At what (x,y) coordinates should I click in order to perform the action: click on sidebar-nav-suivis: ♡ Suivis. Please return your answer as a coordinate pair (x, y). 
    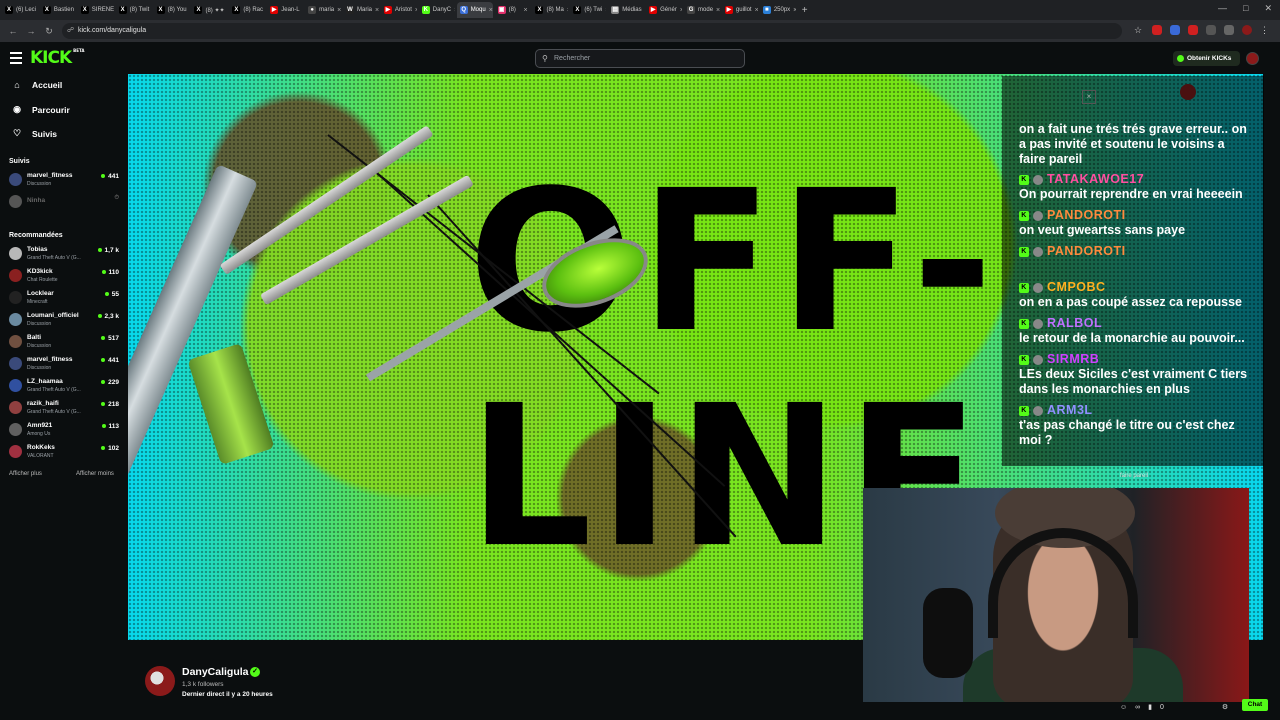
    Looking at the image, I should click on (34, 133).